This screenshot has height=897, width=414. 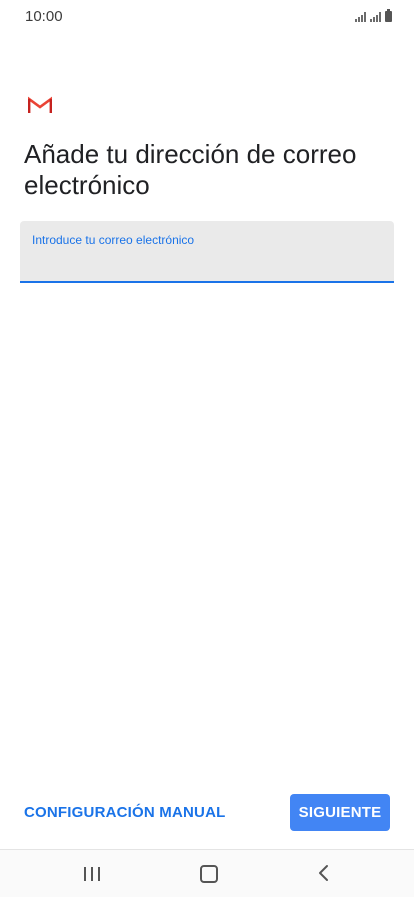 What do you see at coordinates (324, 873) in the screenshot?
I see `back-icon` at bounding box center [324, 873].